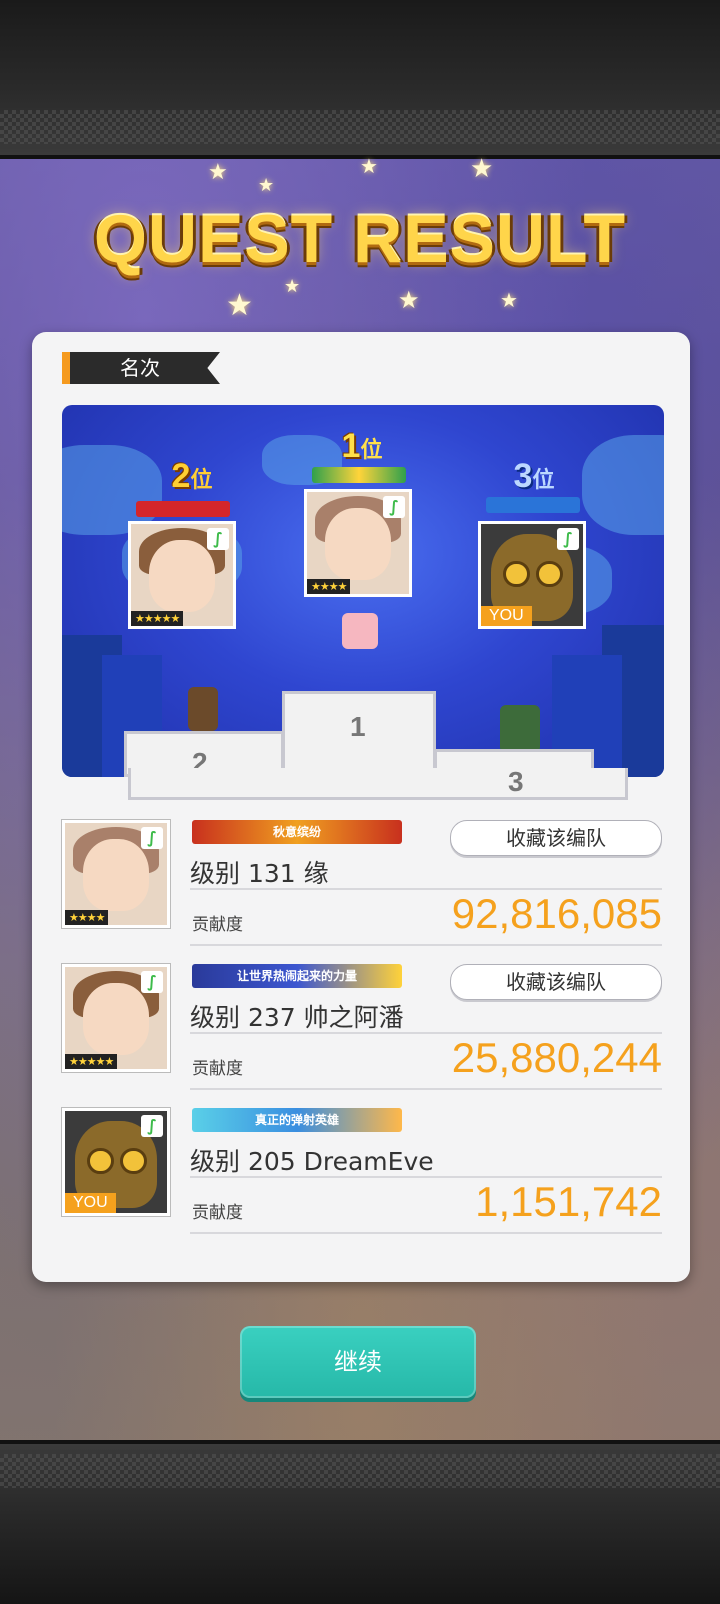  Describe the element at coordinates (259, 873) in the screenshot. I see `player-level-name: 级别 131 缘` at that location.